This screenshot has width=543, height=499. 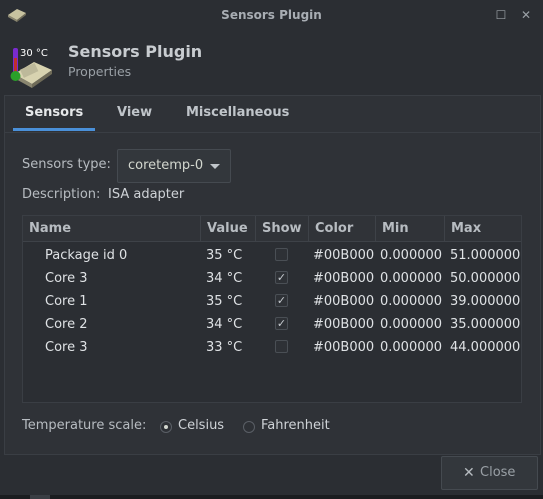 I want to click on description-label: Description:, so click(x=61, y=194).